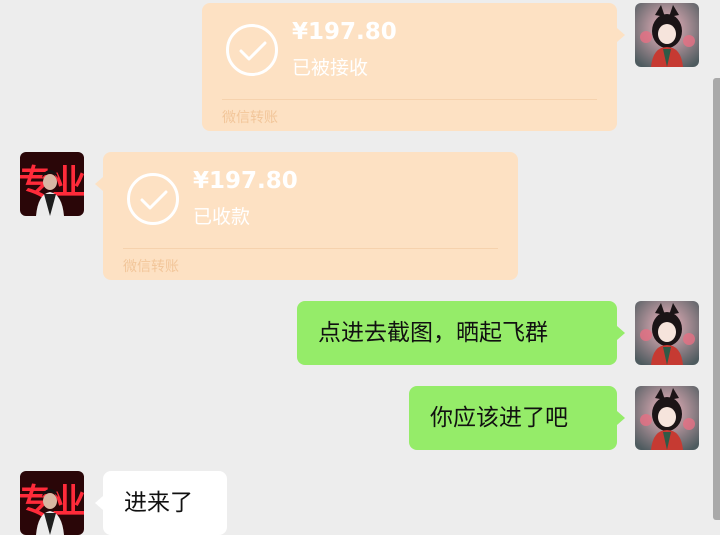 This screenshot has width=720, height=535. Describe the element at coordinates (716, 299) in the screenshot. I see `scrollbar` at that location.